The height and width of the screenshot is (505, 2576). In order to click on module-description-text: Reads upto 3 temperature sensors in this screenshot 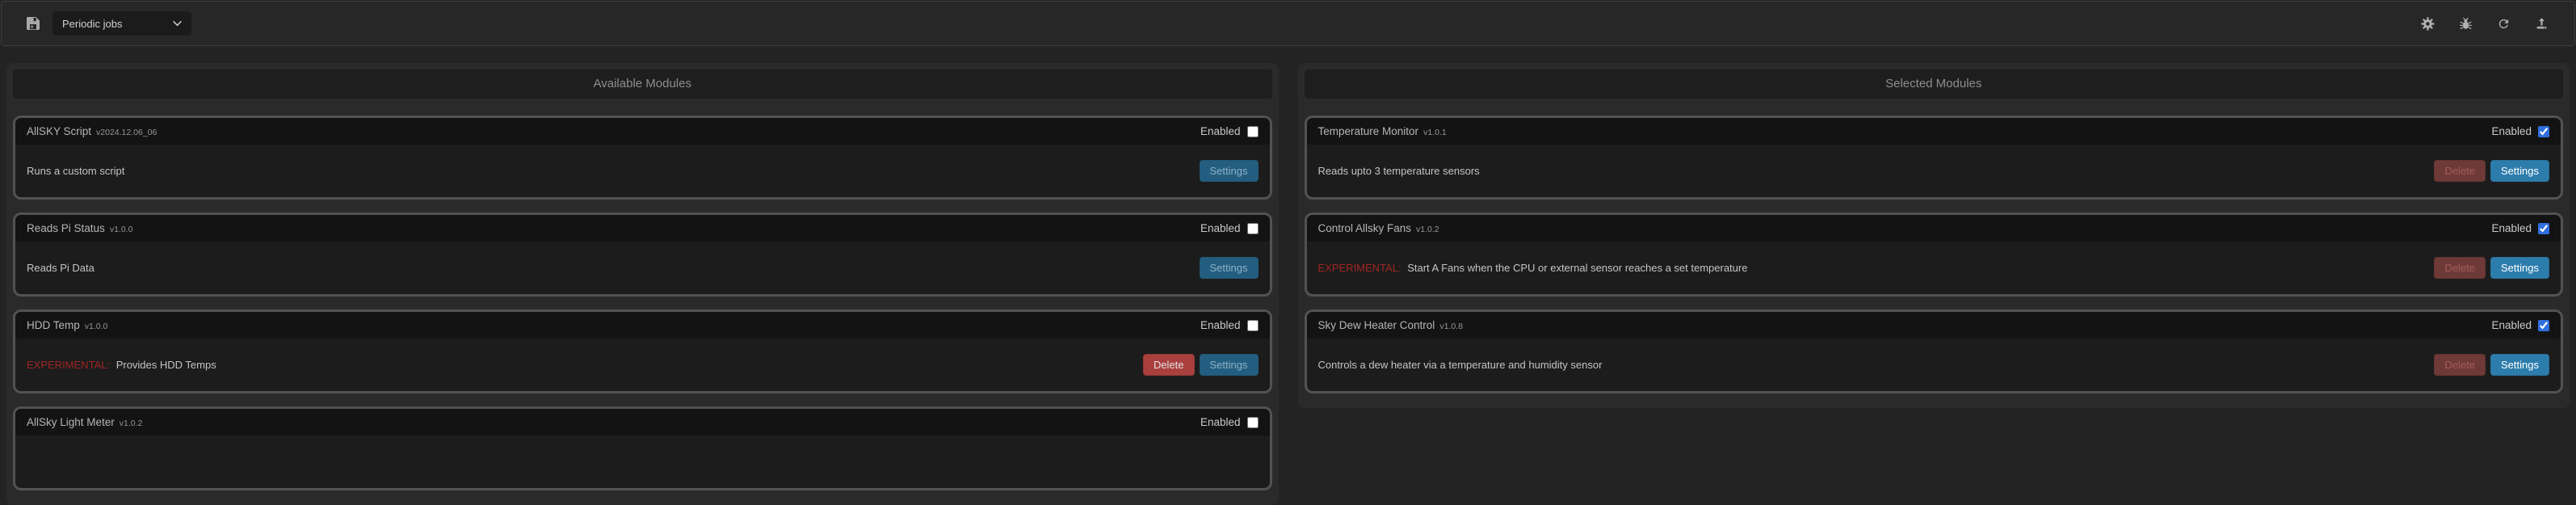, I will do `click(1399, 171)`.